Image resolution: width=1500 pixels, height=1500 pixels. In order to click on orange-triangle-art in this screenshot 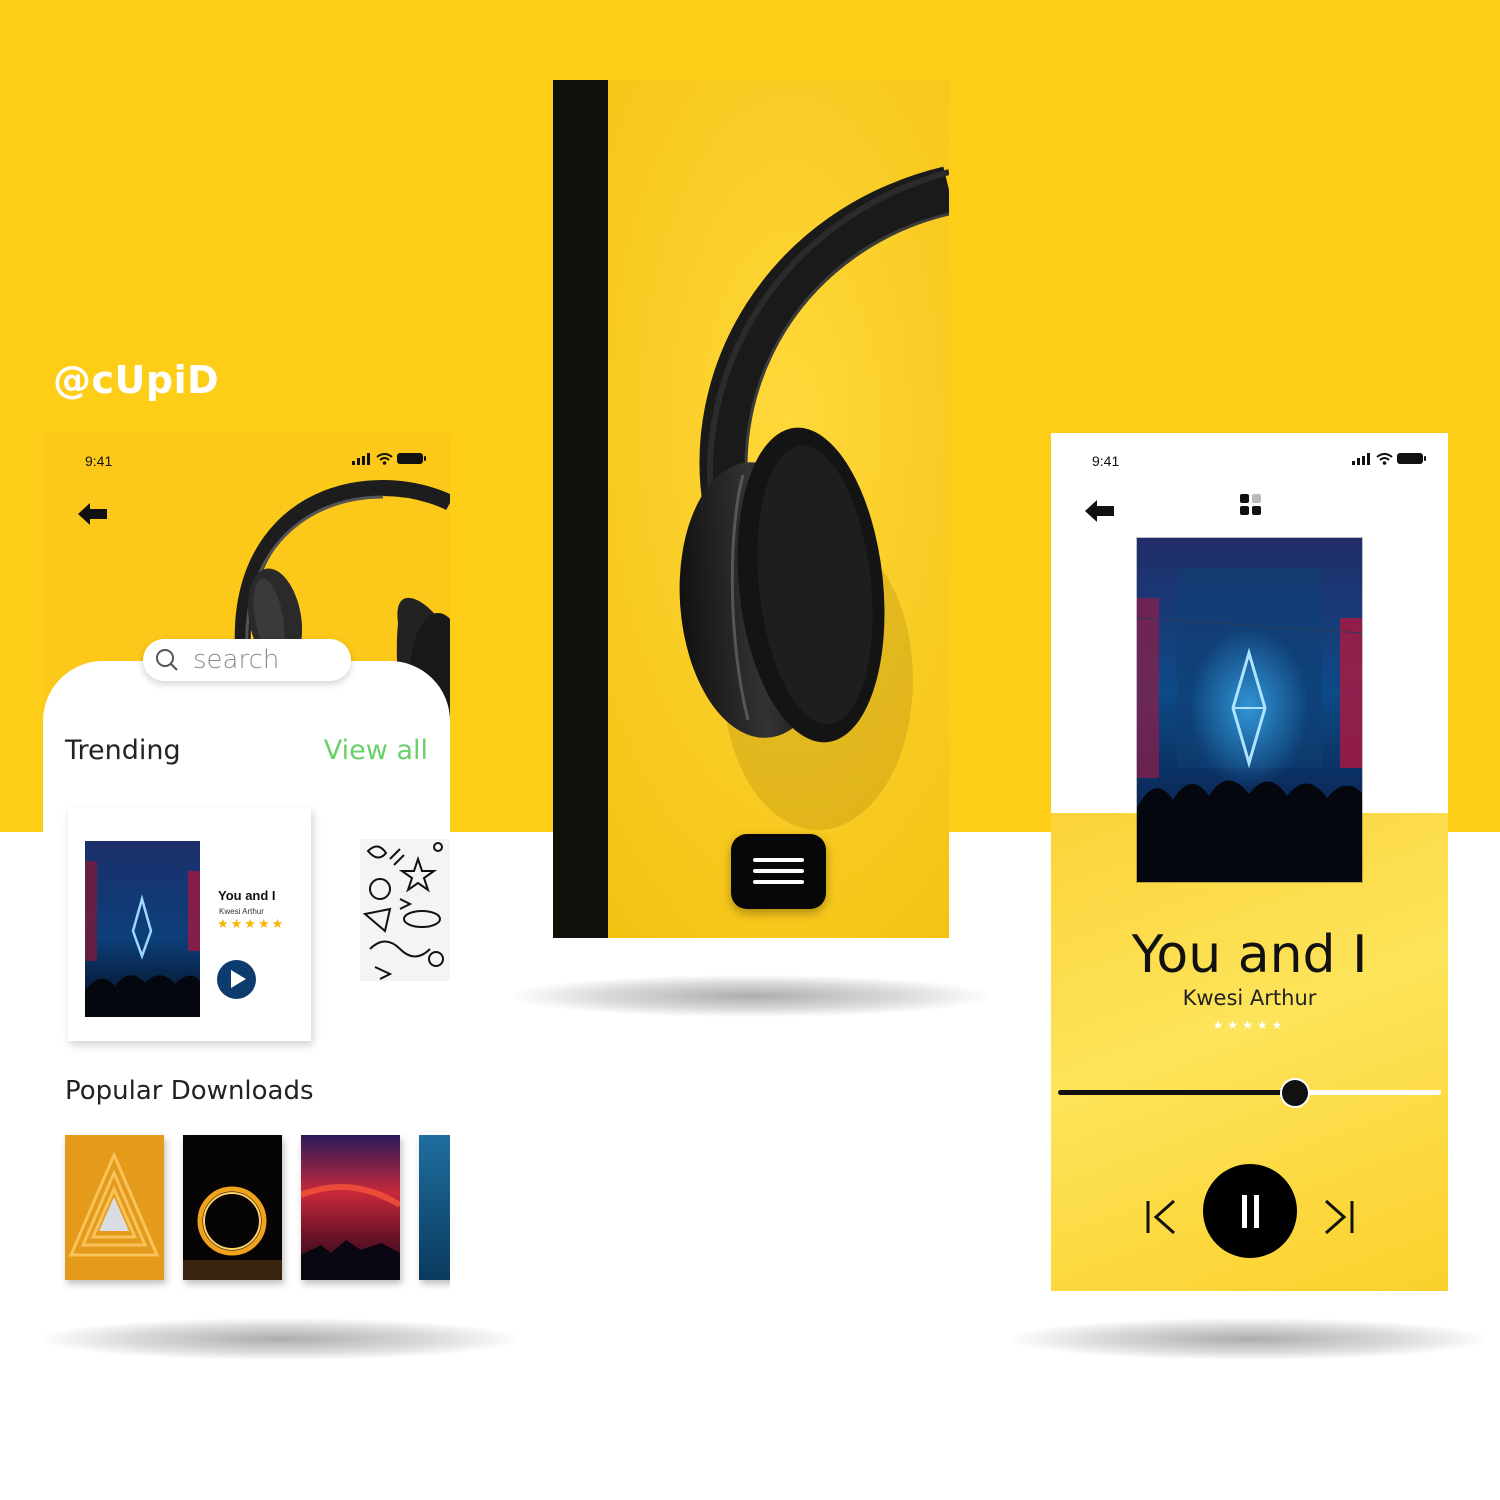, I will do `click(114, 1207)`.